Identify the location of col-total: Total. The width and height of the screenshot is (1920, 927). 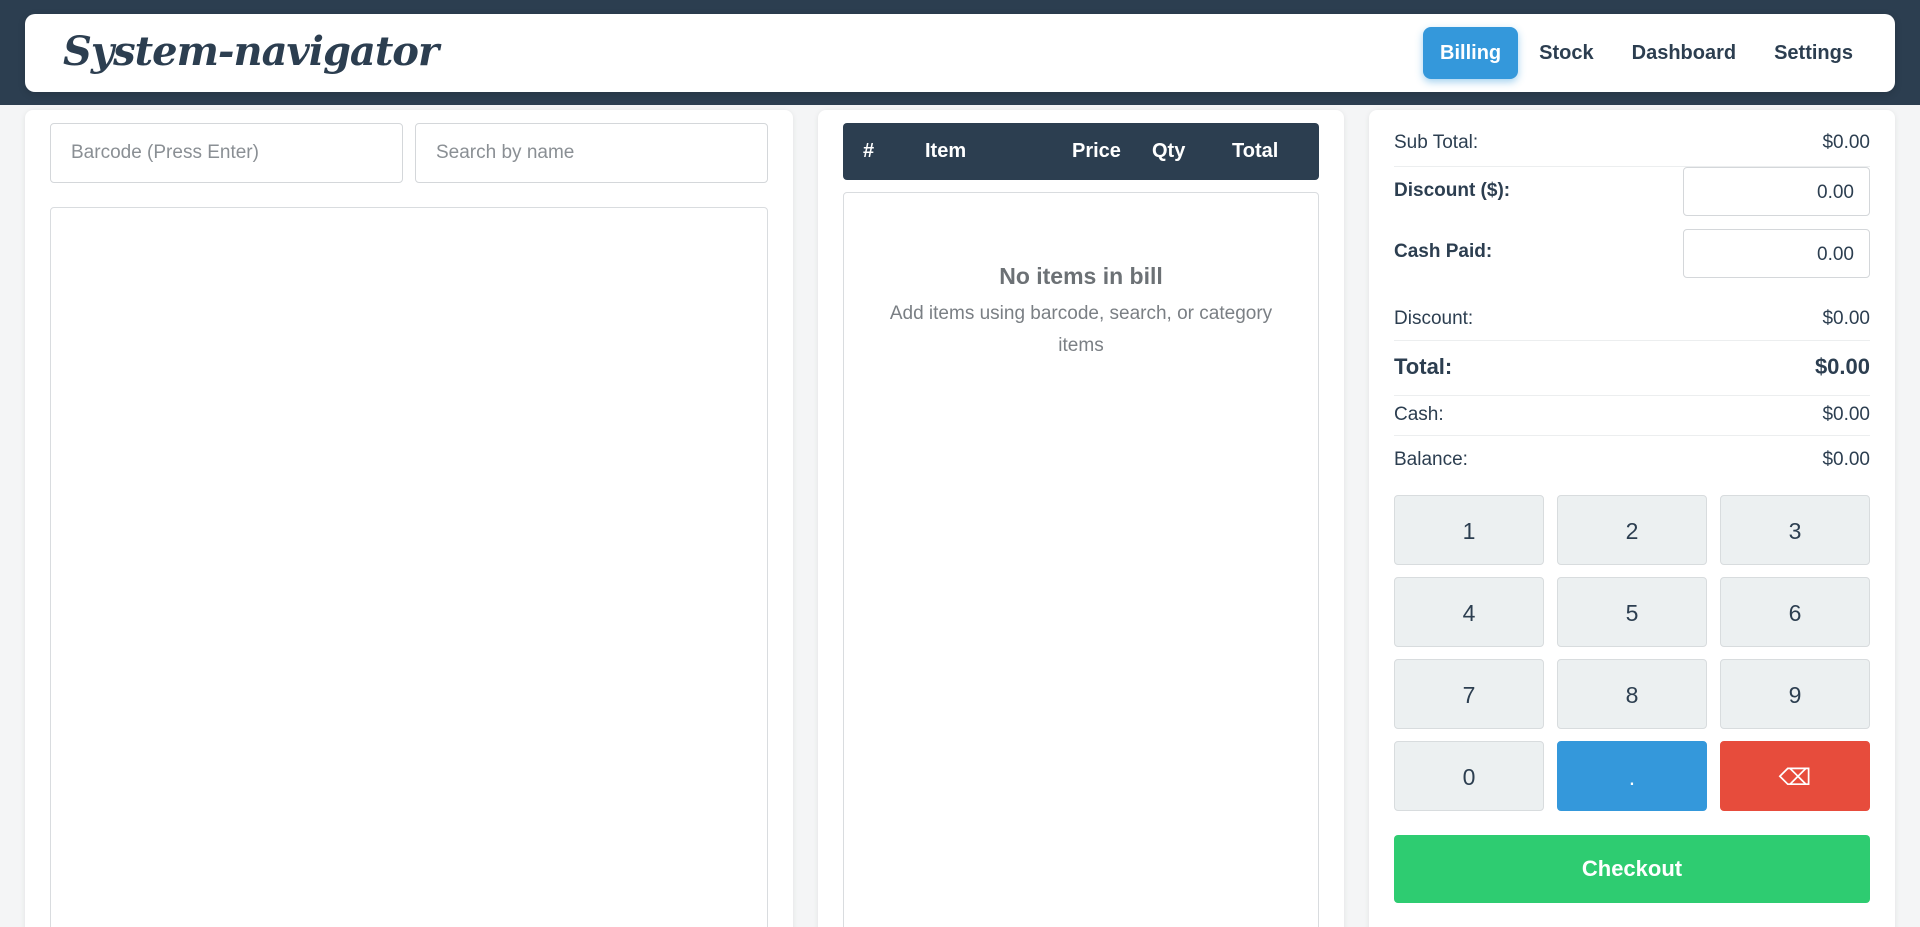
(1255, 151).